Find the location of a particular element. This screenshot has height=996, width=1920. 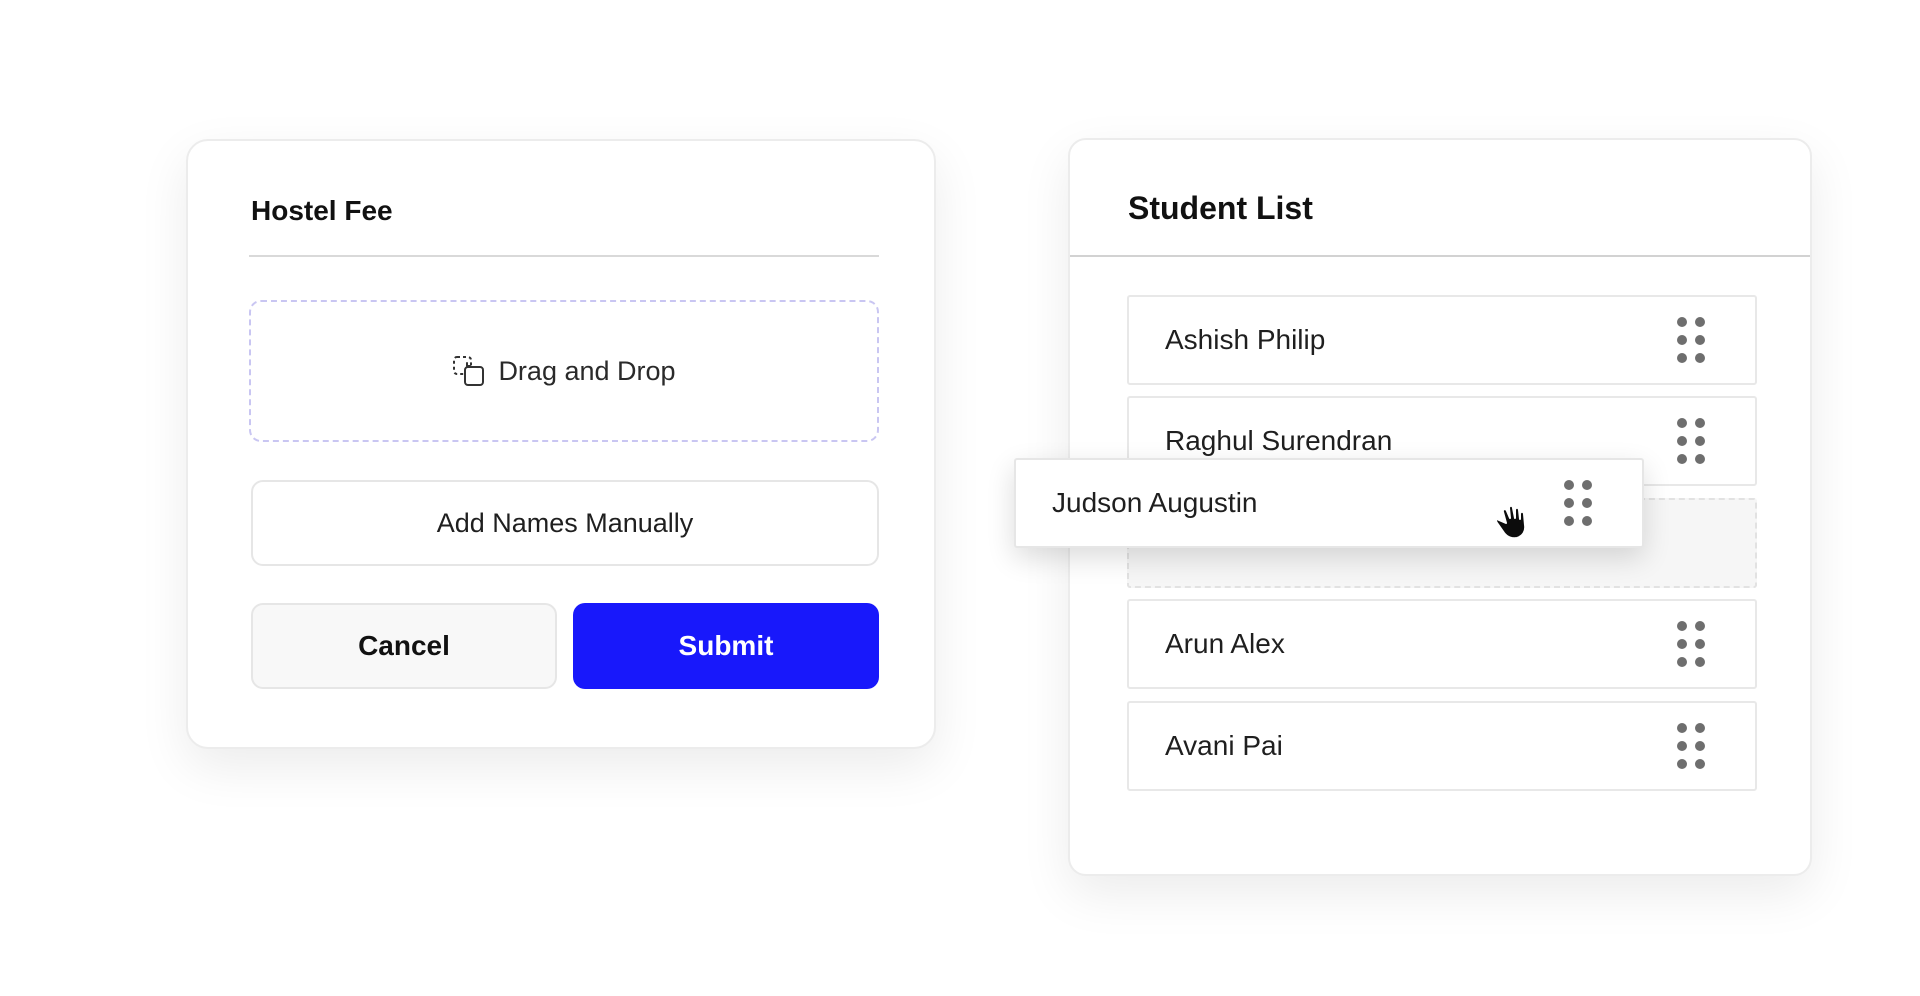

card-title: Hostel Fee is located at coordinates (322, 210).